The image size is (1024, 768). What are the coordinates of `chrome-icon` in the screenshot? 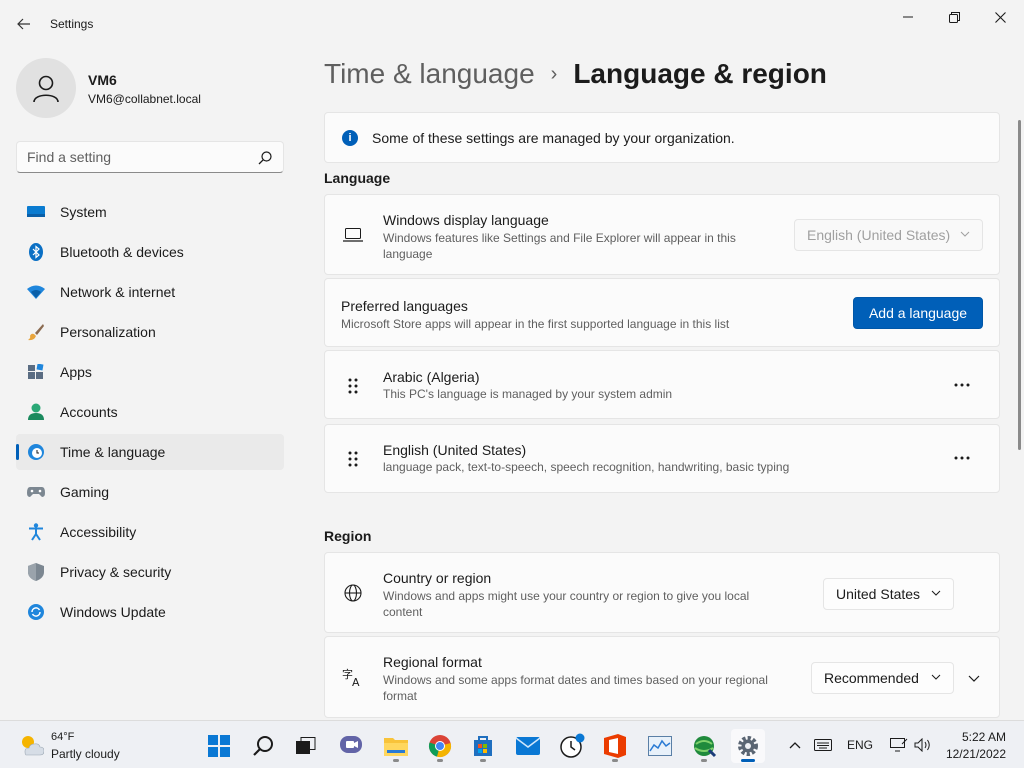 It's located at (440, 746).